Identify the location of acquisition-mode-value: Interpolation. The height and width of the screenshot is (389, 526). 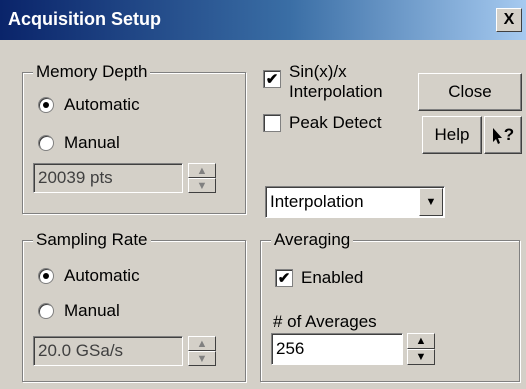
(317, 201).